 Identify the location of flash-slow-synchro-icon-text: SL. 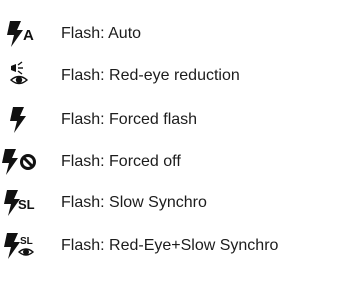
(26, 204).